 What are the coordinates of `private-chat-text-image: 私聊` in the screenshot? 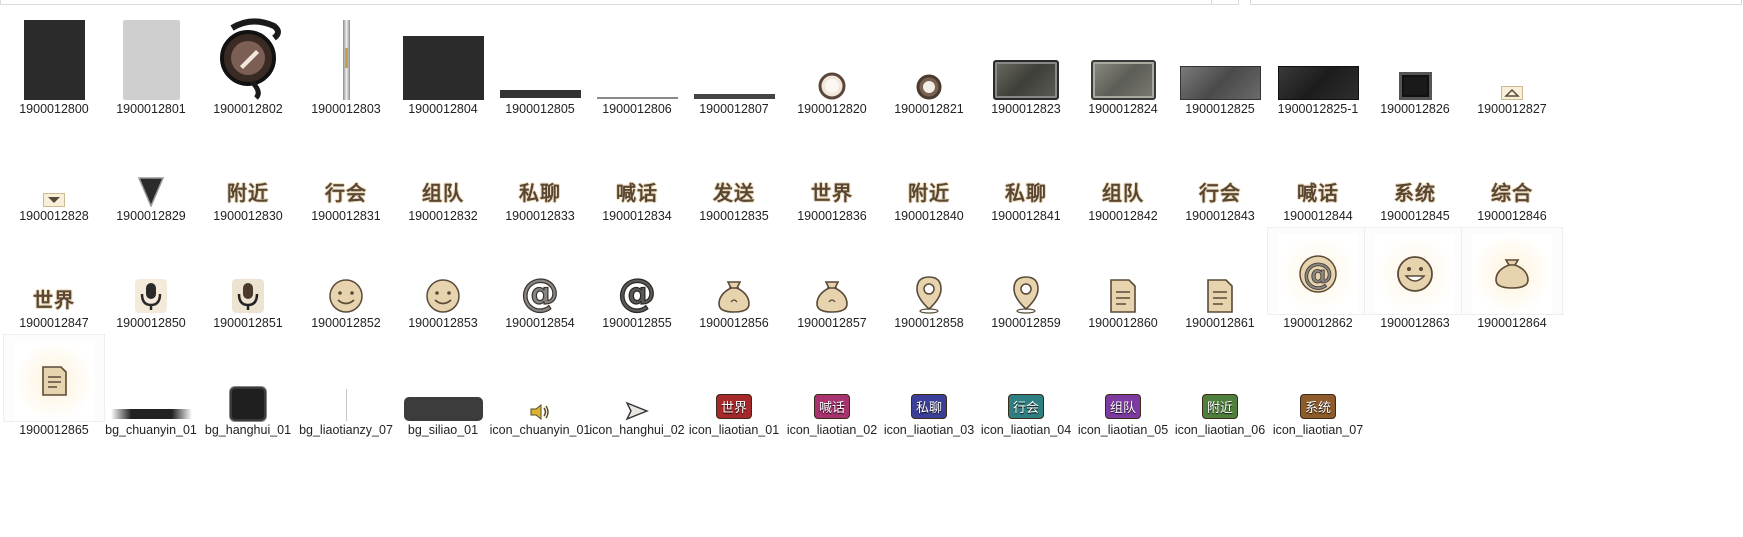 It's located at (540, 164).